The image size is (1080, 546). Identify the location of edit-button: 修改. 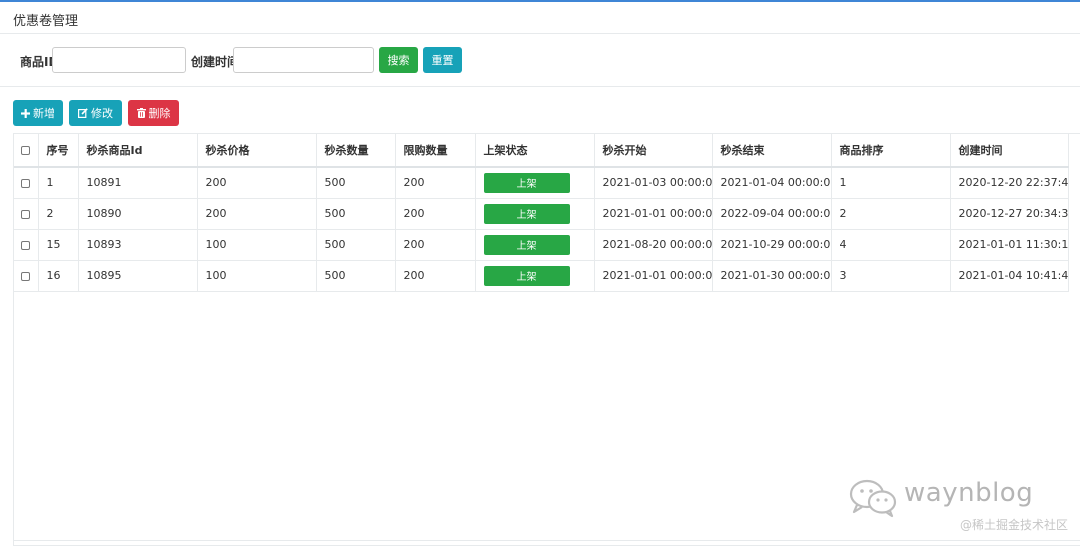
(95, 113).